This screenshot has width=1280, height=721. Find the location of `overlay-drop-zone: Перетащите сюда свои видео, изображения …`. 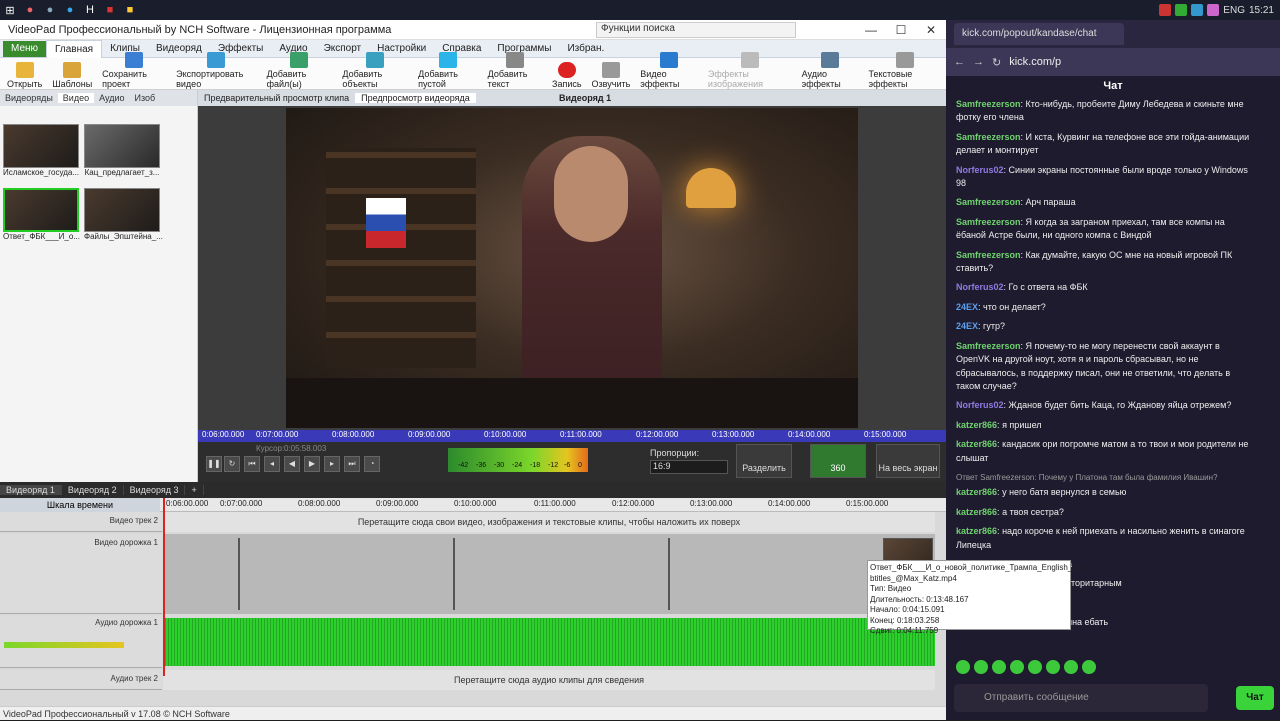

overlay-drop-zone: Перетащите сюда свои видео, изображения … is located at coordinates (549, 522).